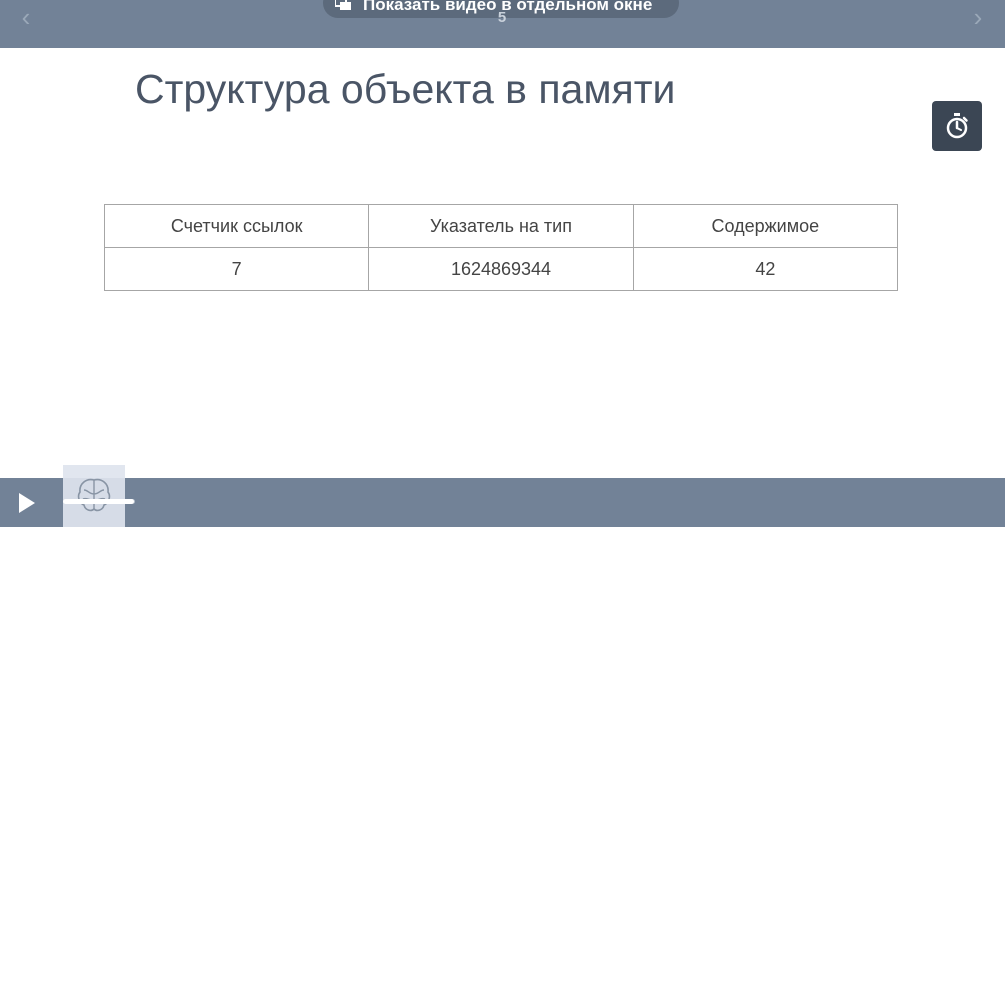  What do you see at coordinates (765, 269) in the screenshot?
I see `cell-content: 42` at bounding box center [765, 269].